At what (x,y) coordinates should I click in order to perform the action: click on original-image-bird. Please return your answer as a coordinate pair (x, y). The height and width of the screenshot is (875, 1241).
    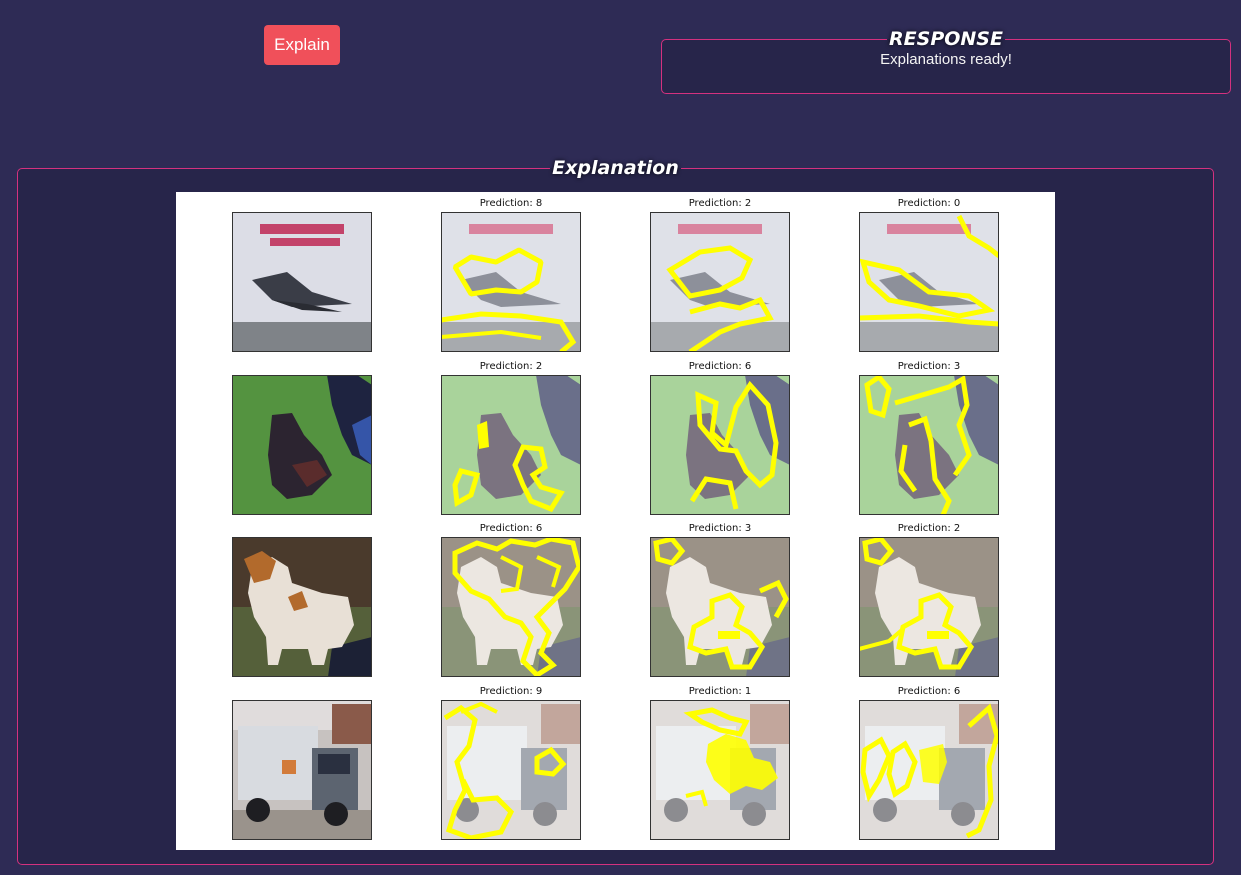
    Looking at the image, I should click on (302, 445).